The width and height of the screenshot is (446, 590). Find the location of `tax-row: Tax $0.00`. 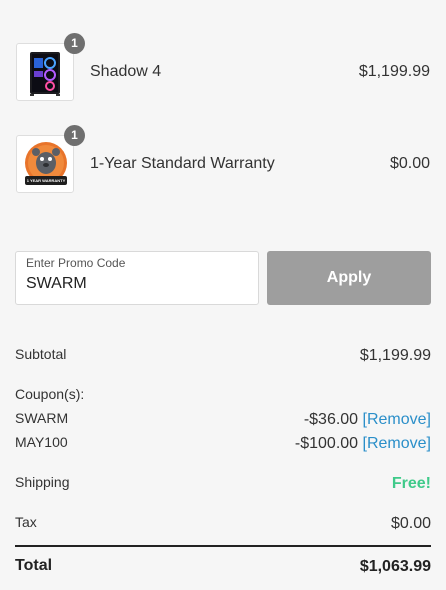

tax-row: Tax $0.00 is located at coordinates (223, 524).